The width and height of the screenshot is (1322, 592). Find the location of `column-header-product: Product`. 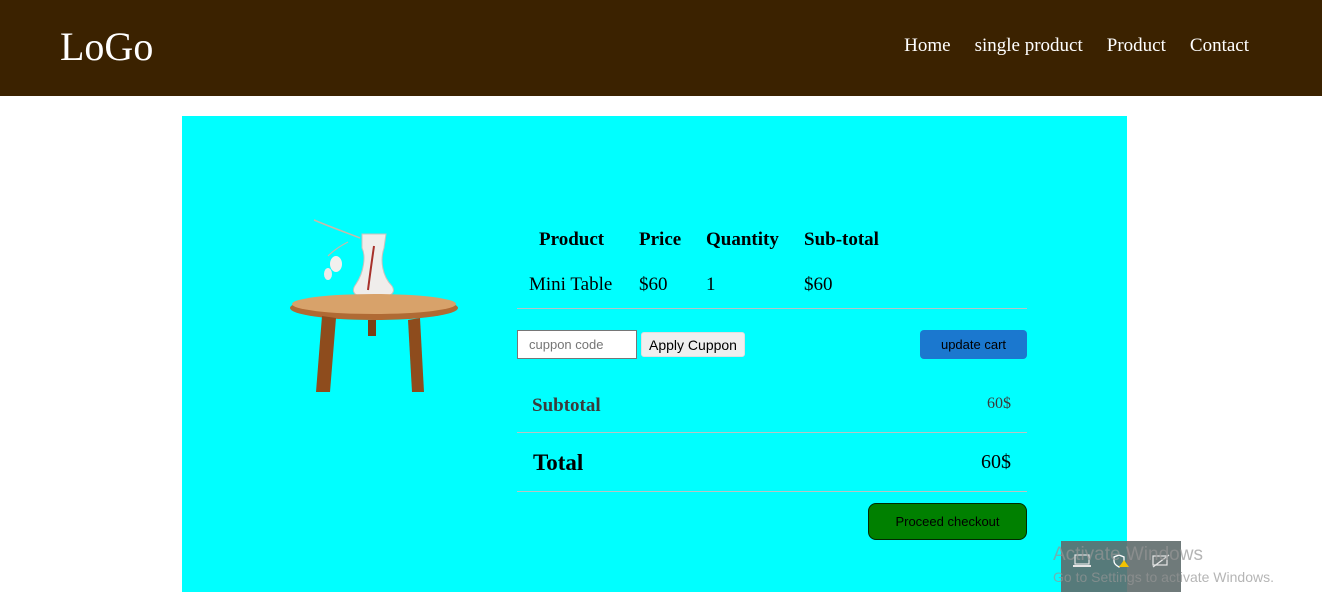

column-header-product: Product is located at coordinates (572, 239).